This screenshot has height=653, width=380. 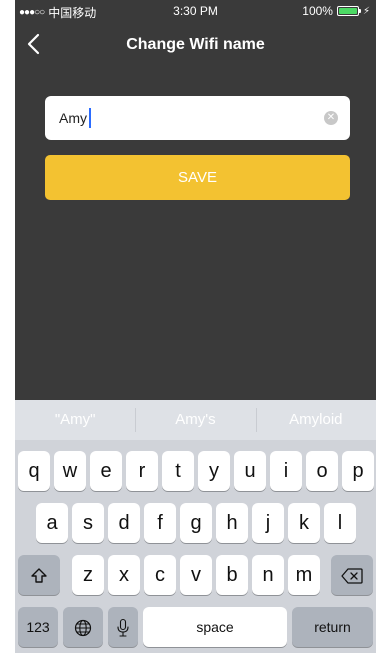 I want to click on navigation-bar: Change Wifi name, so click(x=195, y=44).